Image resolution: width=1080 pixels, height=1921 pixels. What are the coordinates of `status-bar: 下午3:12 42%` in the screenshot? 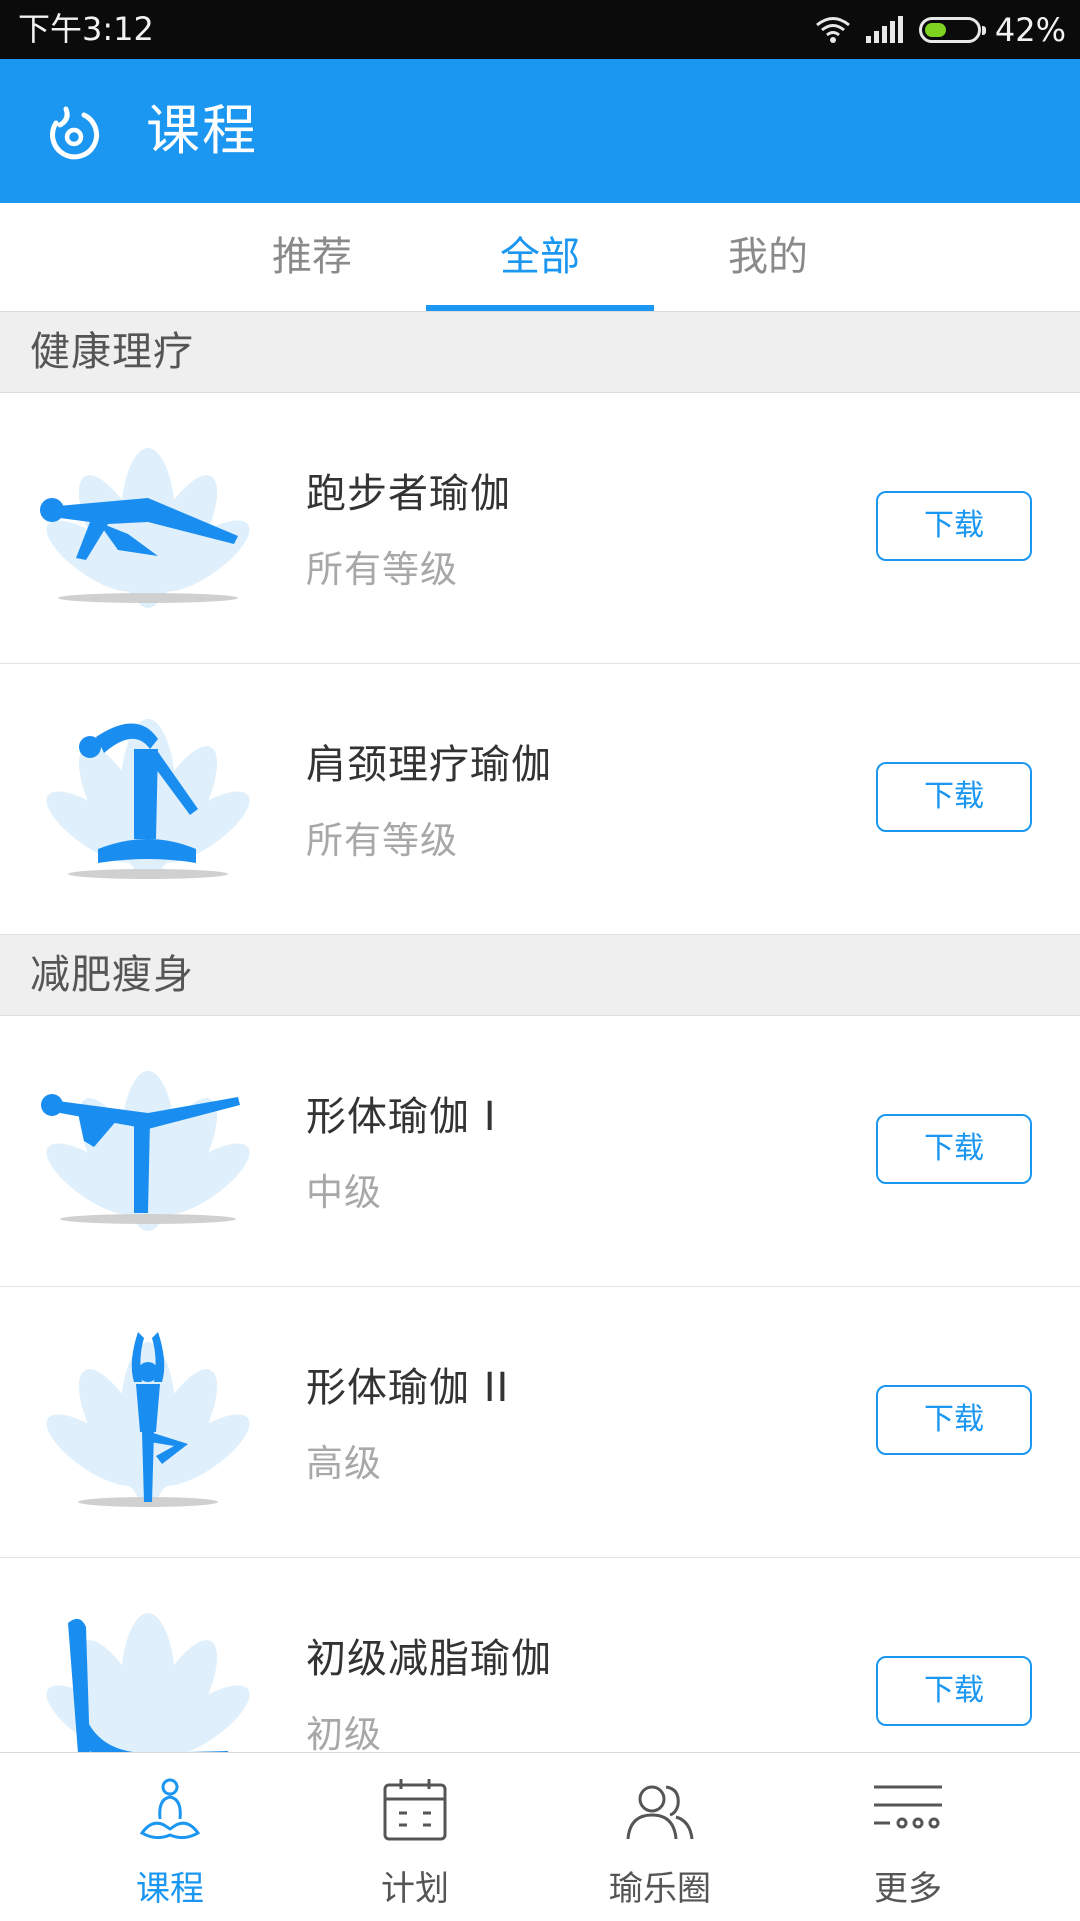 It's located at (540, 29).